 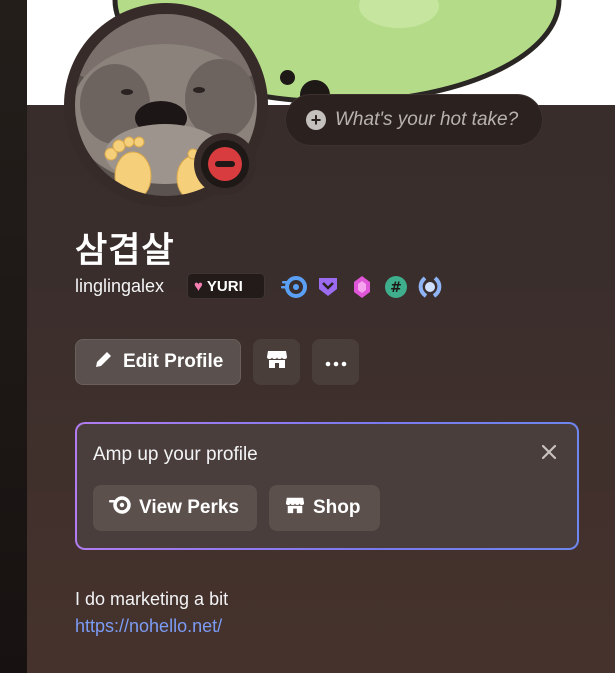 I want to click on bio-link: https://nohello.net/, so click(x=148, y=626).